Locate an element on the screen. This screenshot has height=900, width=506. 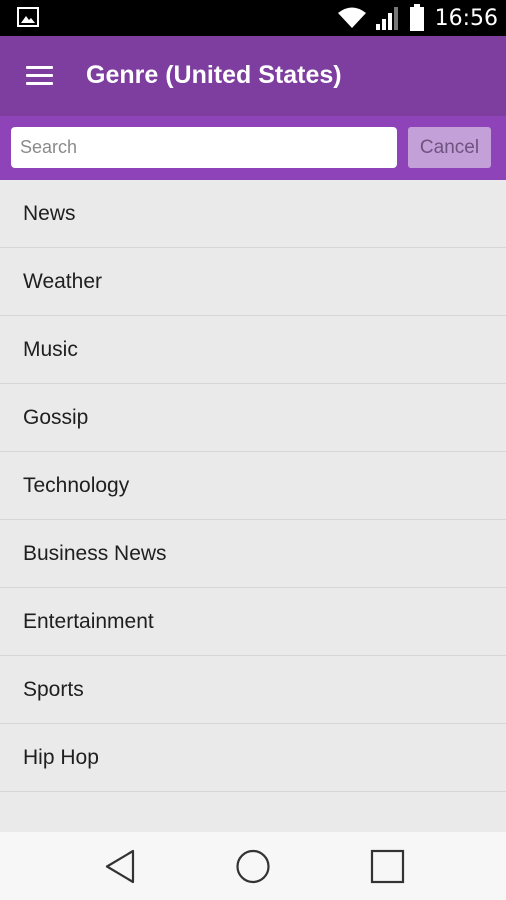
recents-icon is located at coordinates (387, 866).